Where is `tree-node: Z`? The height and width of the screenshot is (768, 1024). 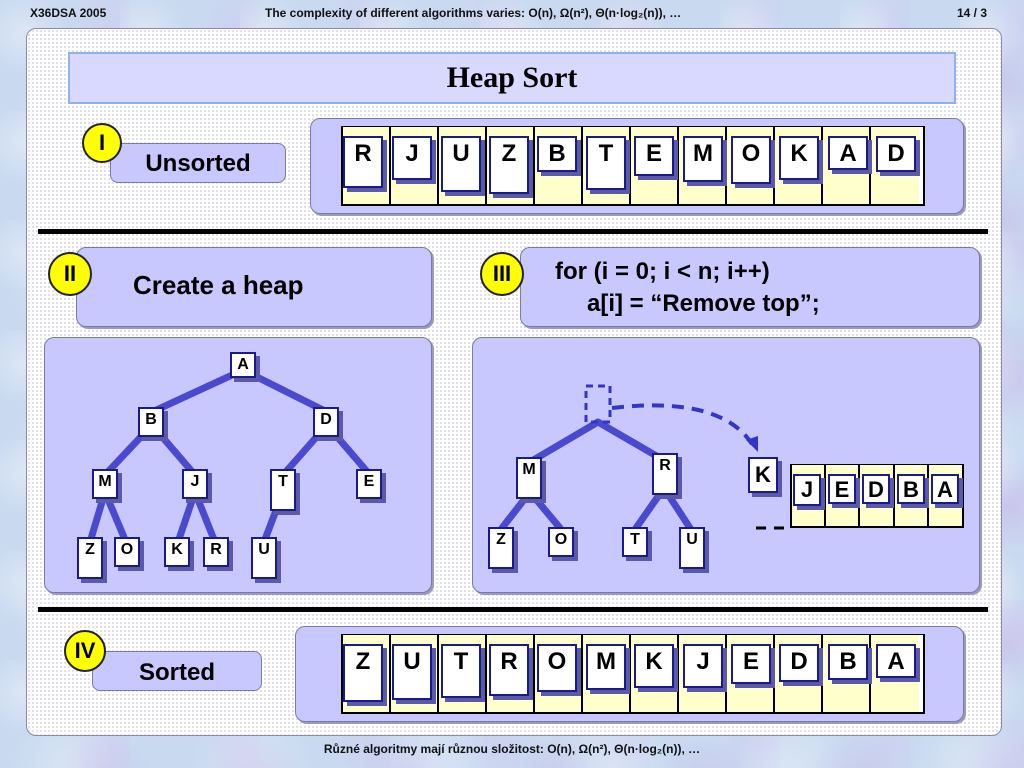 tree-node: Z is located at coordinates (501, 548).